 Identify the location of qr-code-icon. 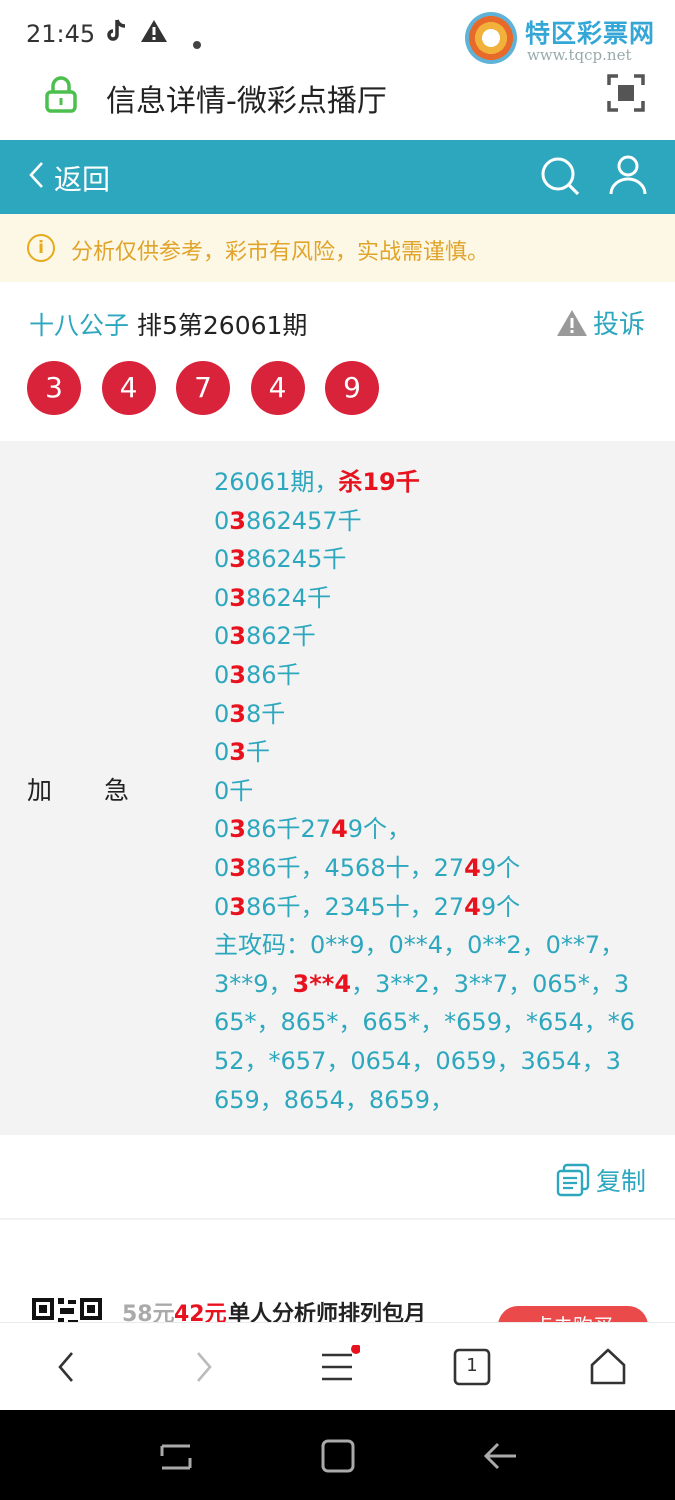
(67, 1310).